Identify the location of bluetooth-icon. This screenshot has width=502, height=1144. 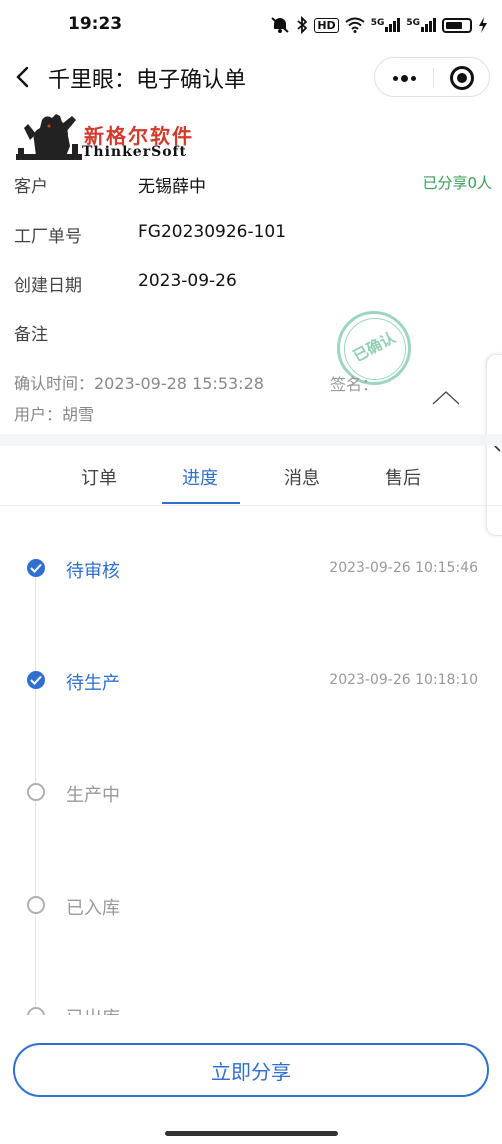
(302, 25).